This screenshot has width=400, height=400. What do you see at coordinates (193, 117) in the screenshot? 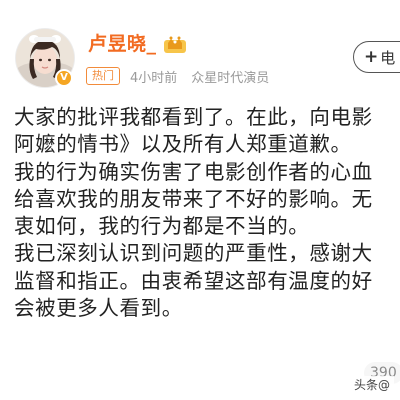
I see `post-body-line: 大家的批评我都看到了。在此，向电影` at bounding box center [193, 117].